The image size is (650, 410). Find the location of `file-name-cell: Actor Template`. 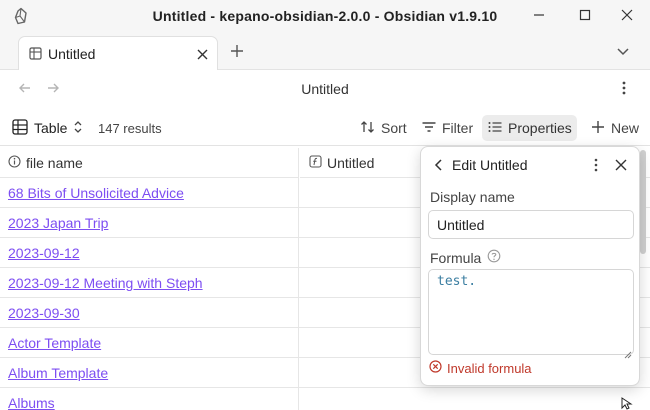

file-name-cell: Actor Template is located at coordinates (149, 343).